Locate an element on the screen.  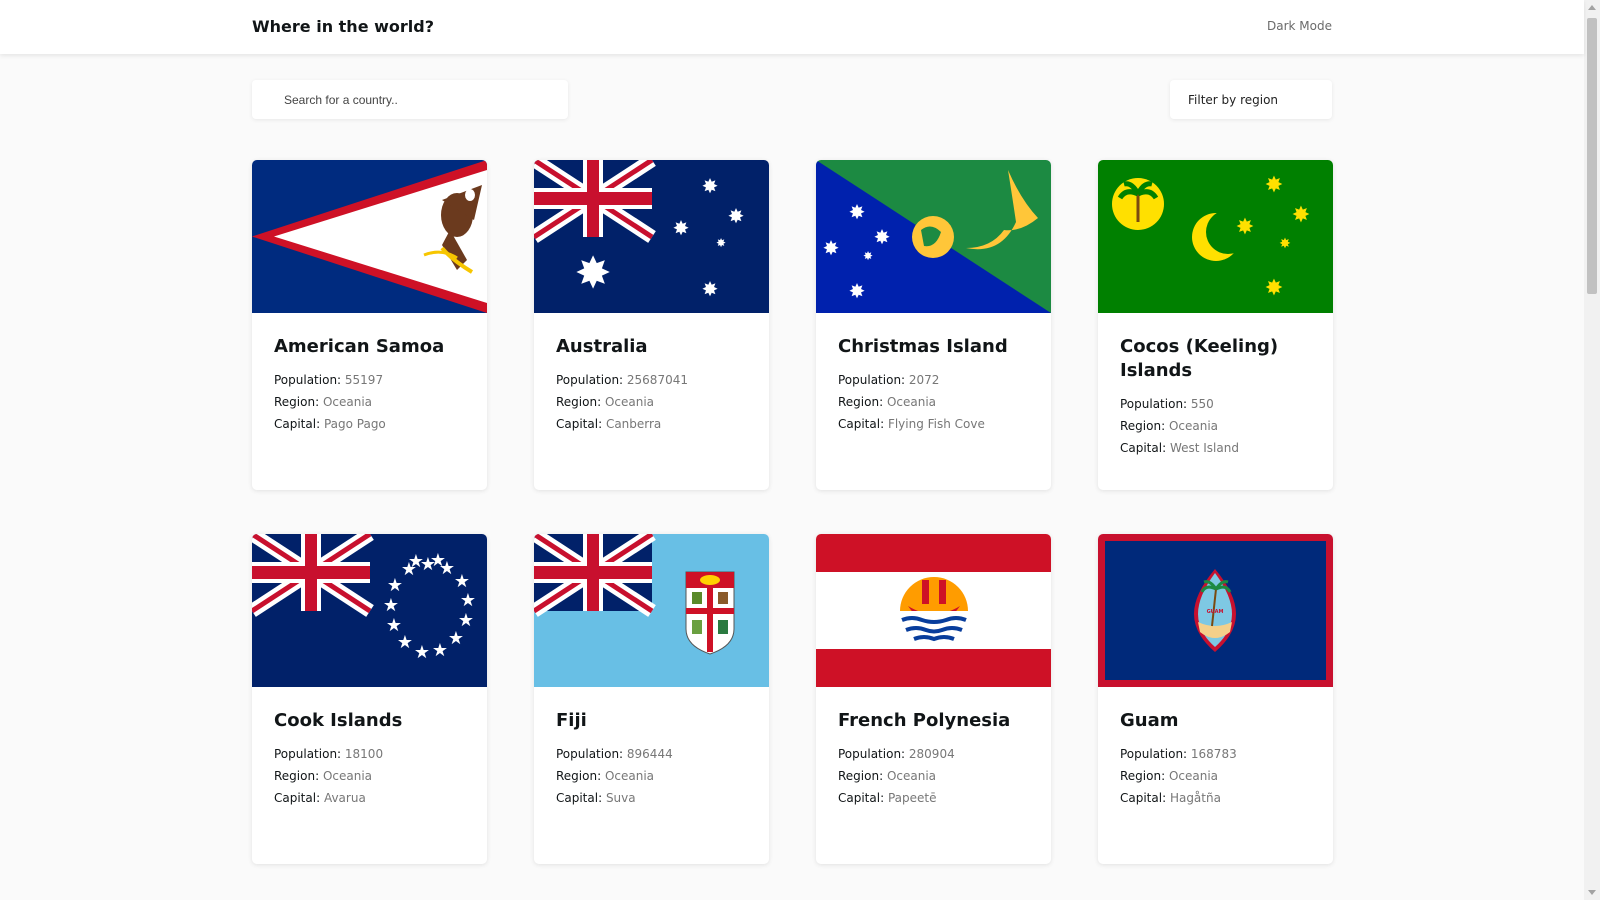
app-title: Where in the world? is located at coordinates (343, 26).